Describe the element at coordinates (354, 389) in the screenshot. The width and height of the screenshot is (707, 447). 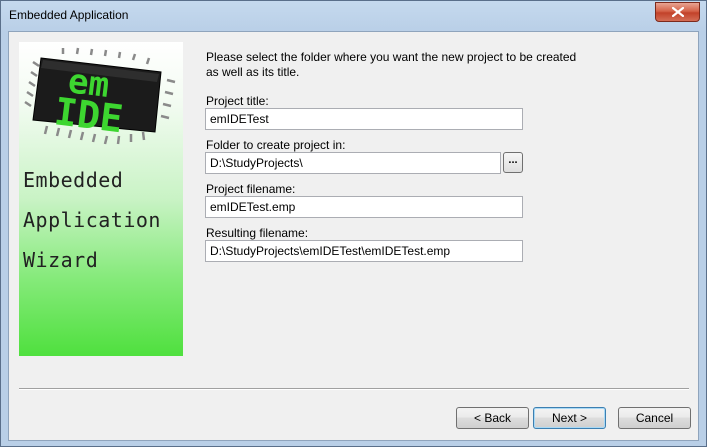
I see `button-separator` at that location.